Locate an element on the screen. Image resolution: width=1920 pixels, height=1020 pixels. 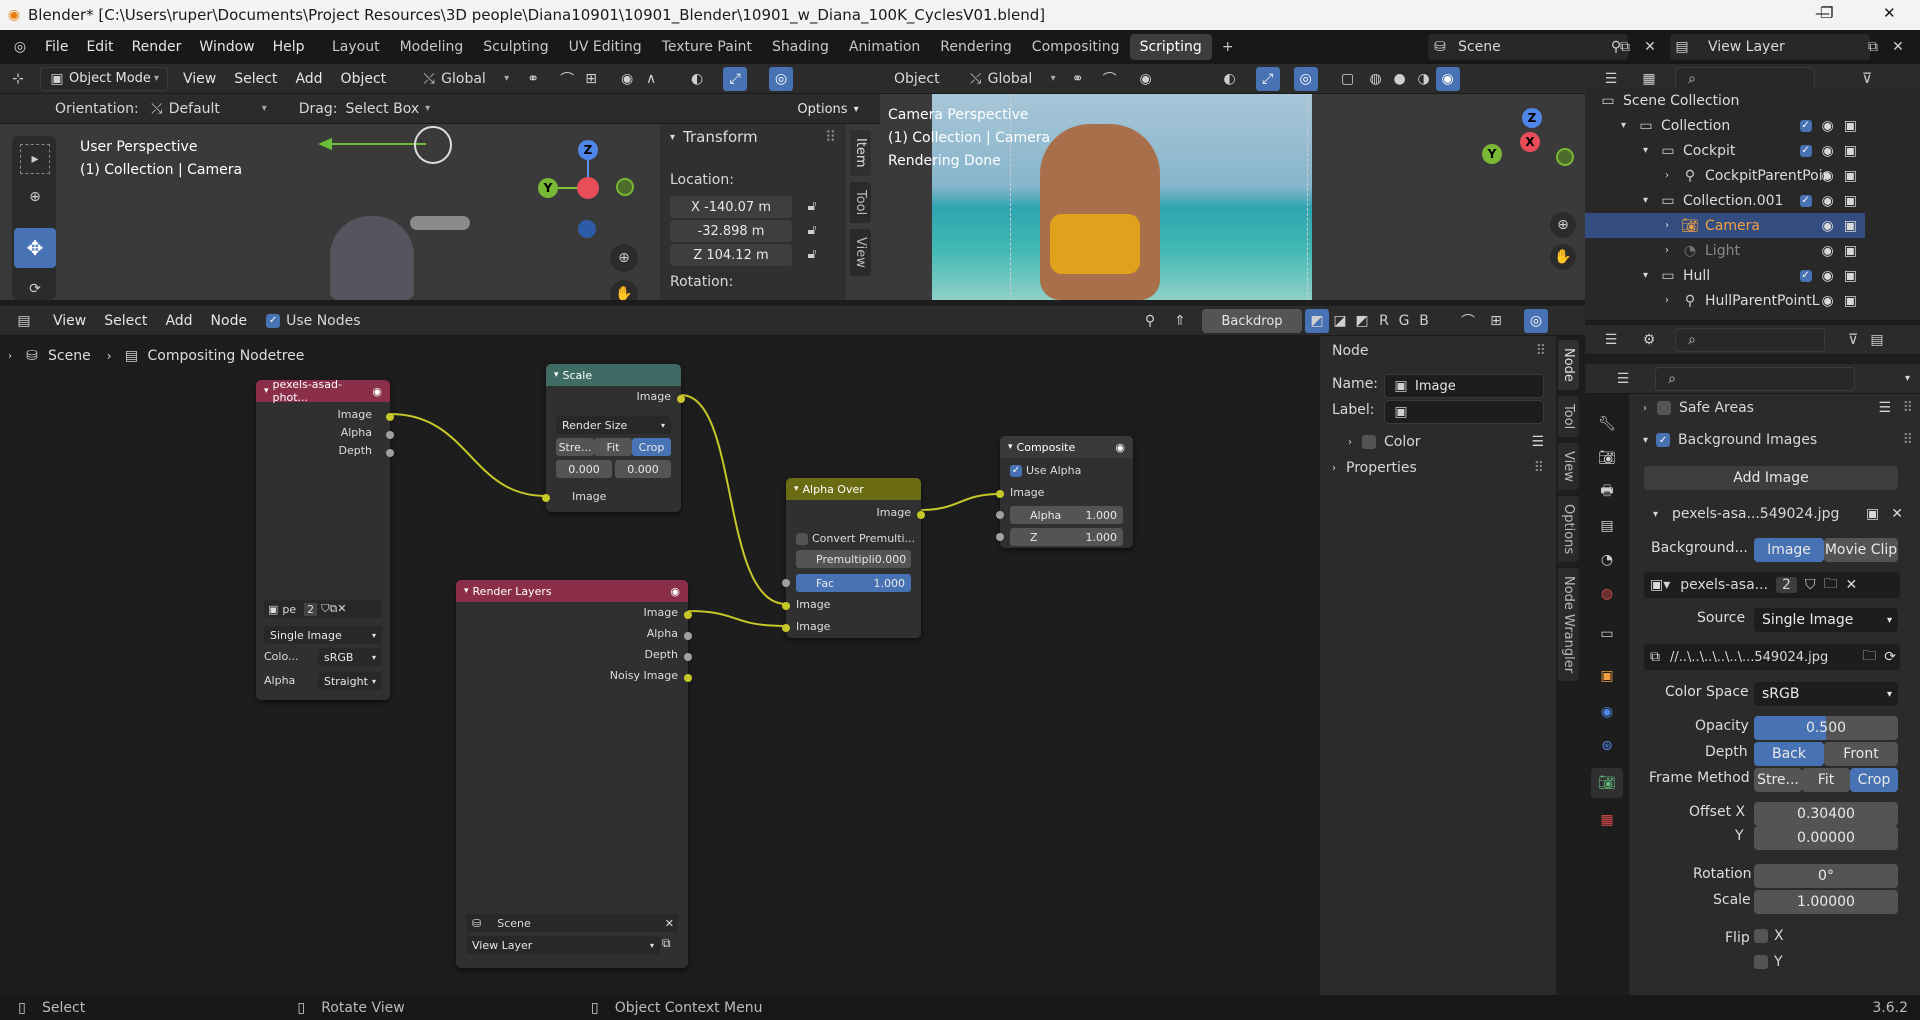
camera-data-tab-icon: 📷︎ is located at coordinates (1607, 783).